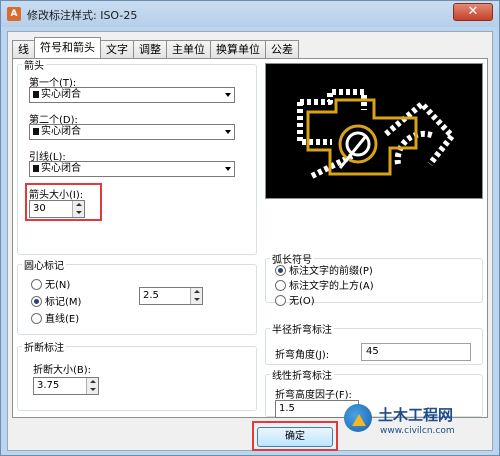  What do you see at coordinates (62, 319) in the screenshot?
I see `center-line-label: 直线(E)` at bounding box center [62, 319].